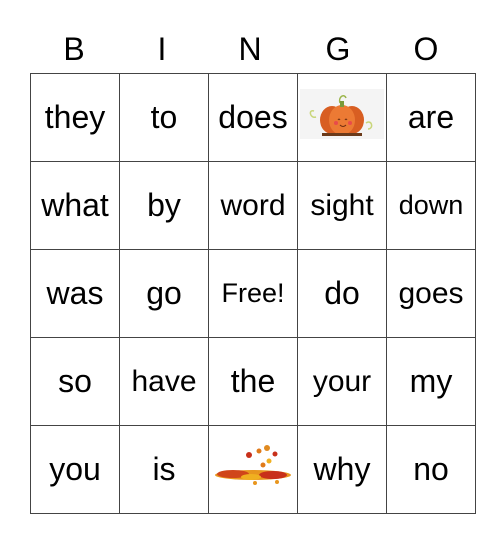  I want to click on pumpkin-image, so click(342, 117).